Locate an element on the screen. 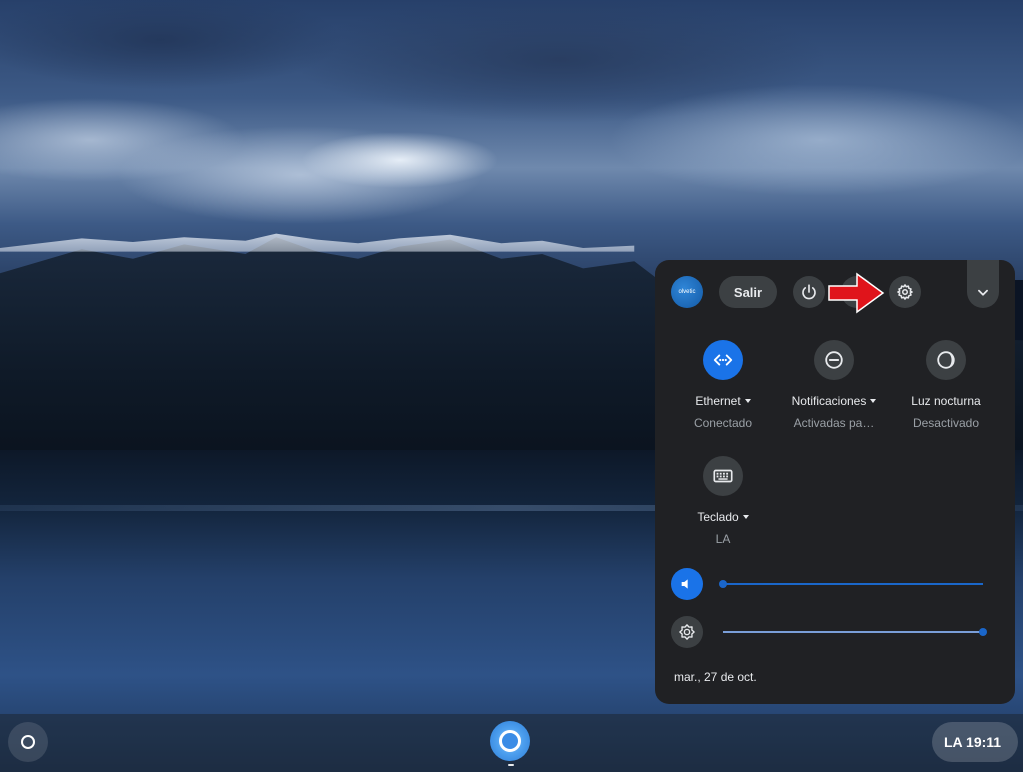 The image size is (1023, 772). ethernet-tile: Ethernet Conectado is located at coordinates (723, 385).